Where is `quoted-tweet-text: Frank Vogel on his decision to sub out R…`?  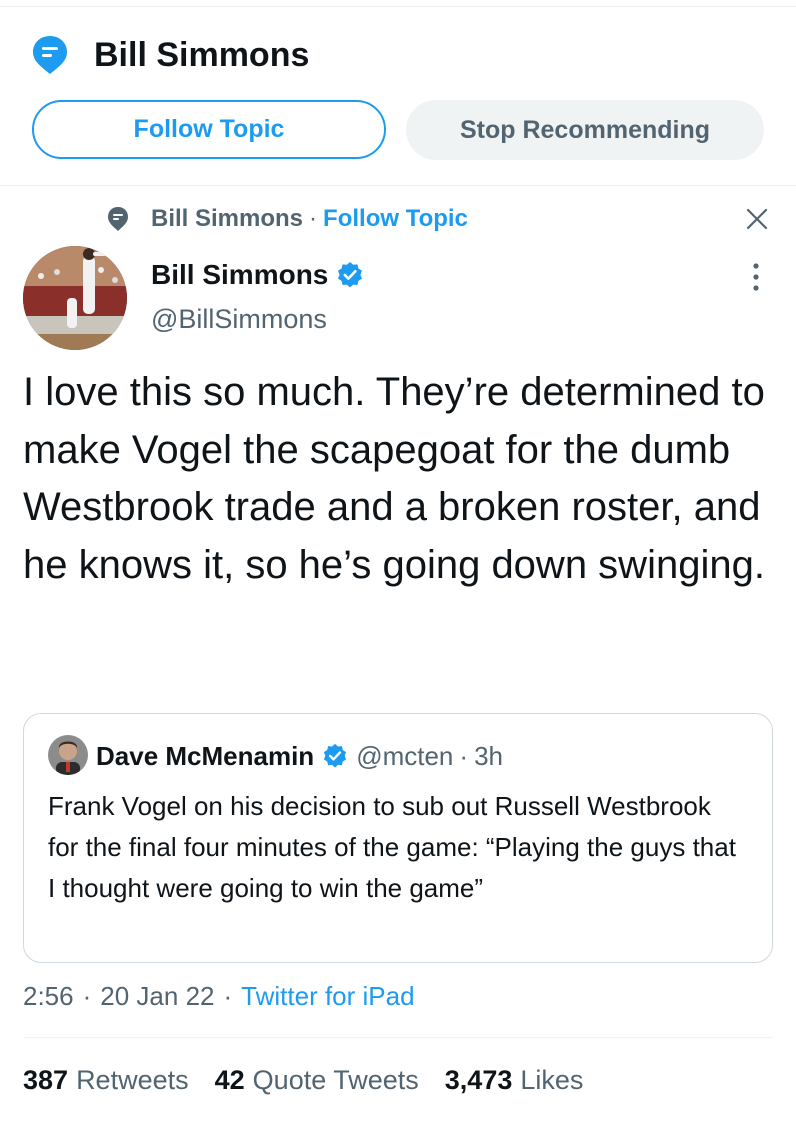
quoted-tweet-text: Frank Vogel on his decision to sub out R… is located at coordinates (392, 847).